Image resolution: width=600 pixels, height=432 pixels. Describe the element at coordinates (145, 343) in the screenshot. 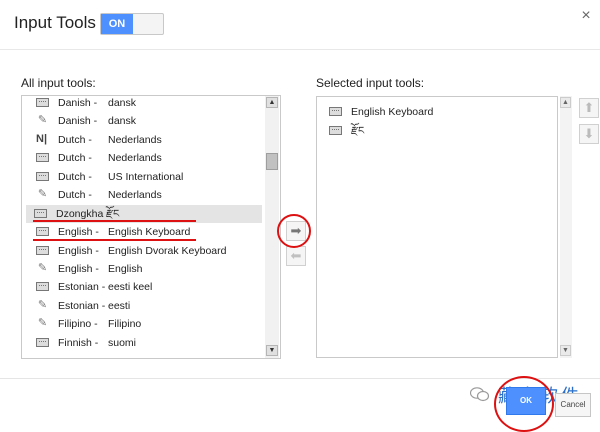

I see `list-item: Finnish - suomi` at that location.